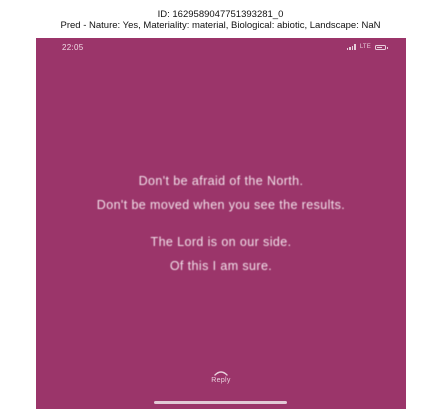 The height and width of the screenshot is (418, 441). What do you see at coordinates (381, 47) in the screenshot?
I see `battery-icon` at bounding box center [381, 47].